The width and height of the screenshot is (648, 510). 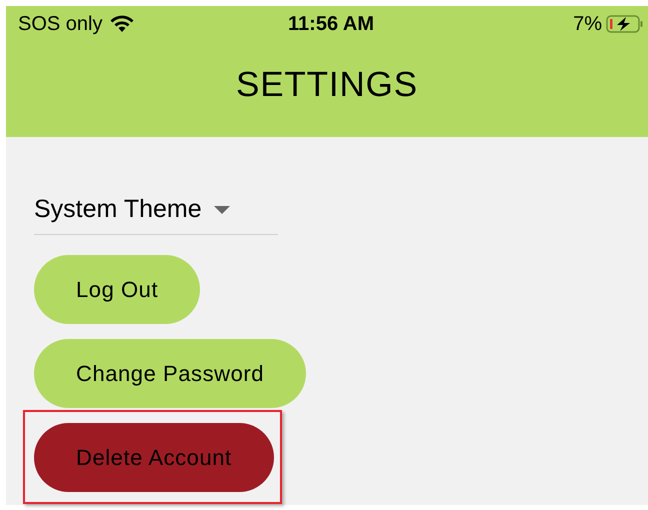 I want to click on battery-text: 7%, so click(x=587, y=24).